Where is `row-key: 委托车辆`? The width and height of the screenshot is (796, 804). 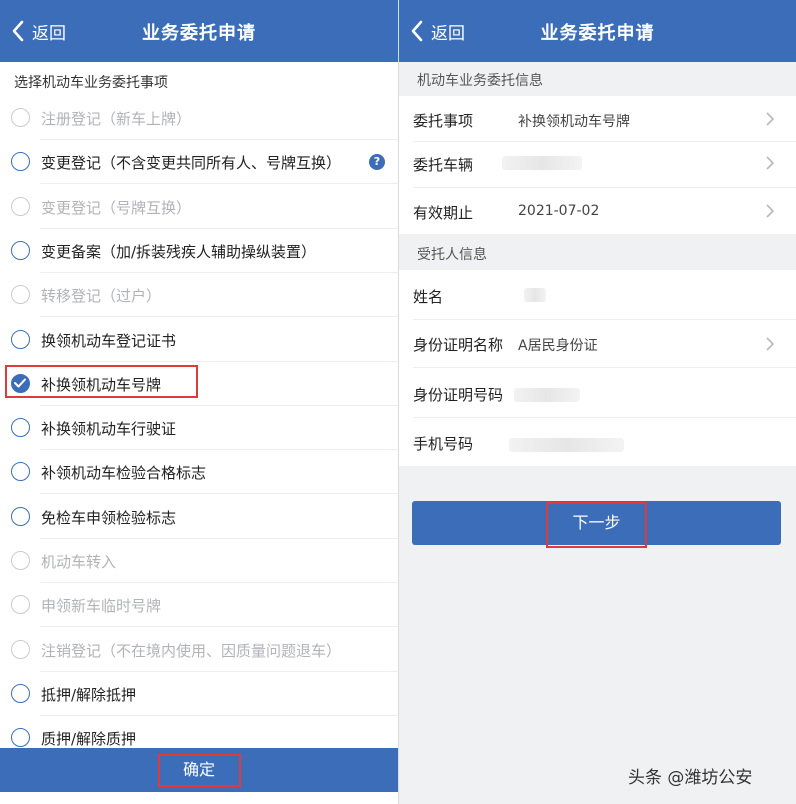
row-key: 委托车辆 is located at coordinates (443, 165).